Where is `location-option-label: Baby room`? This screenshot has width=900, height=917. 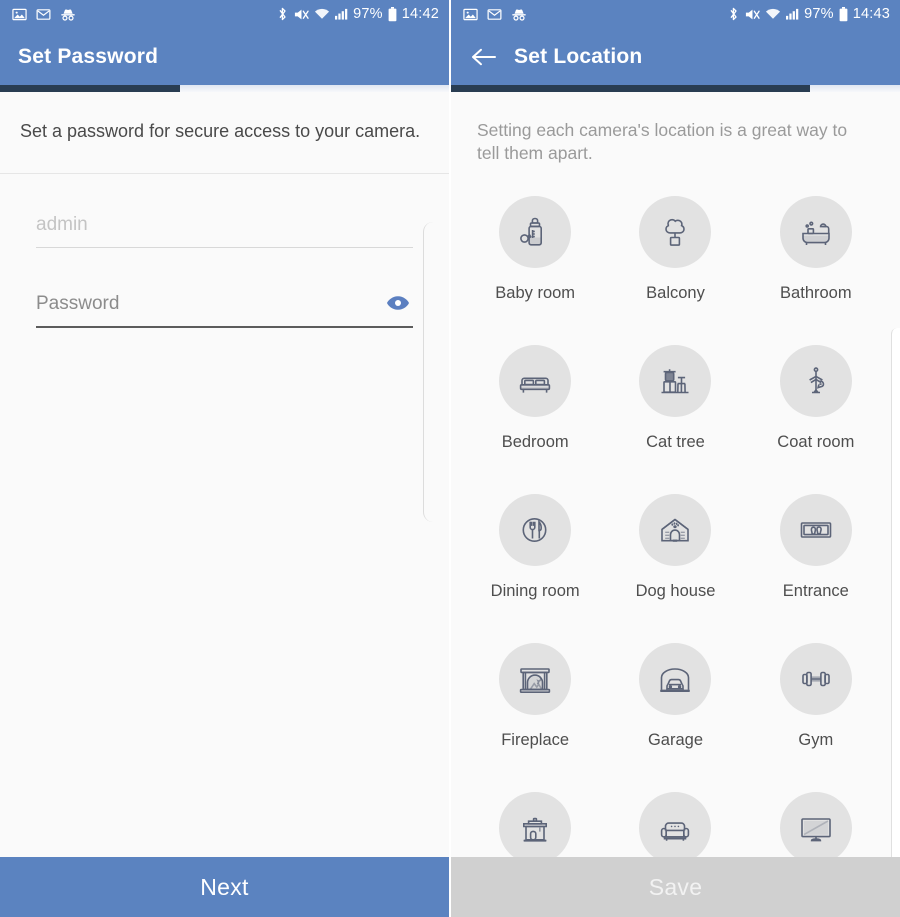 location-option-label: Baby room is located at coordinates (535, 293).